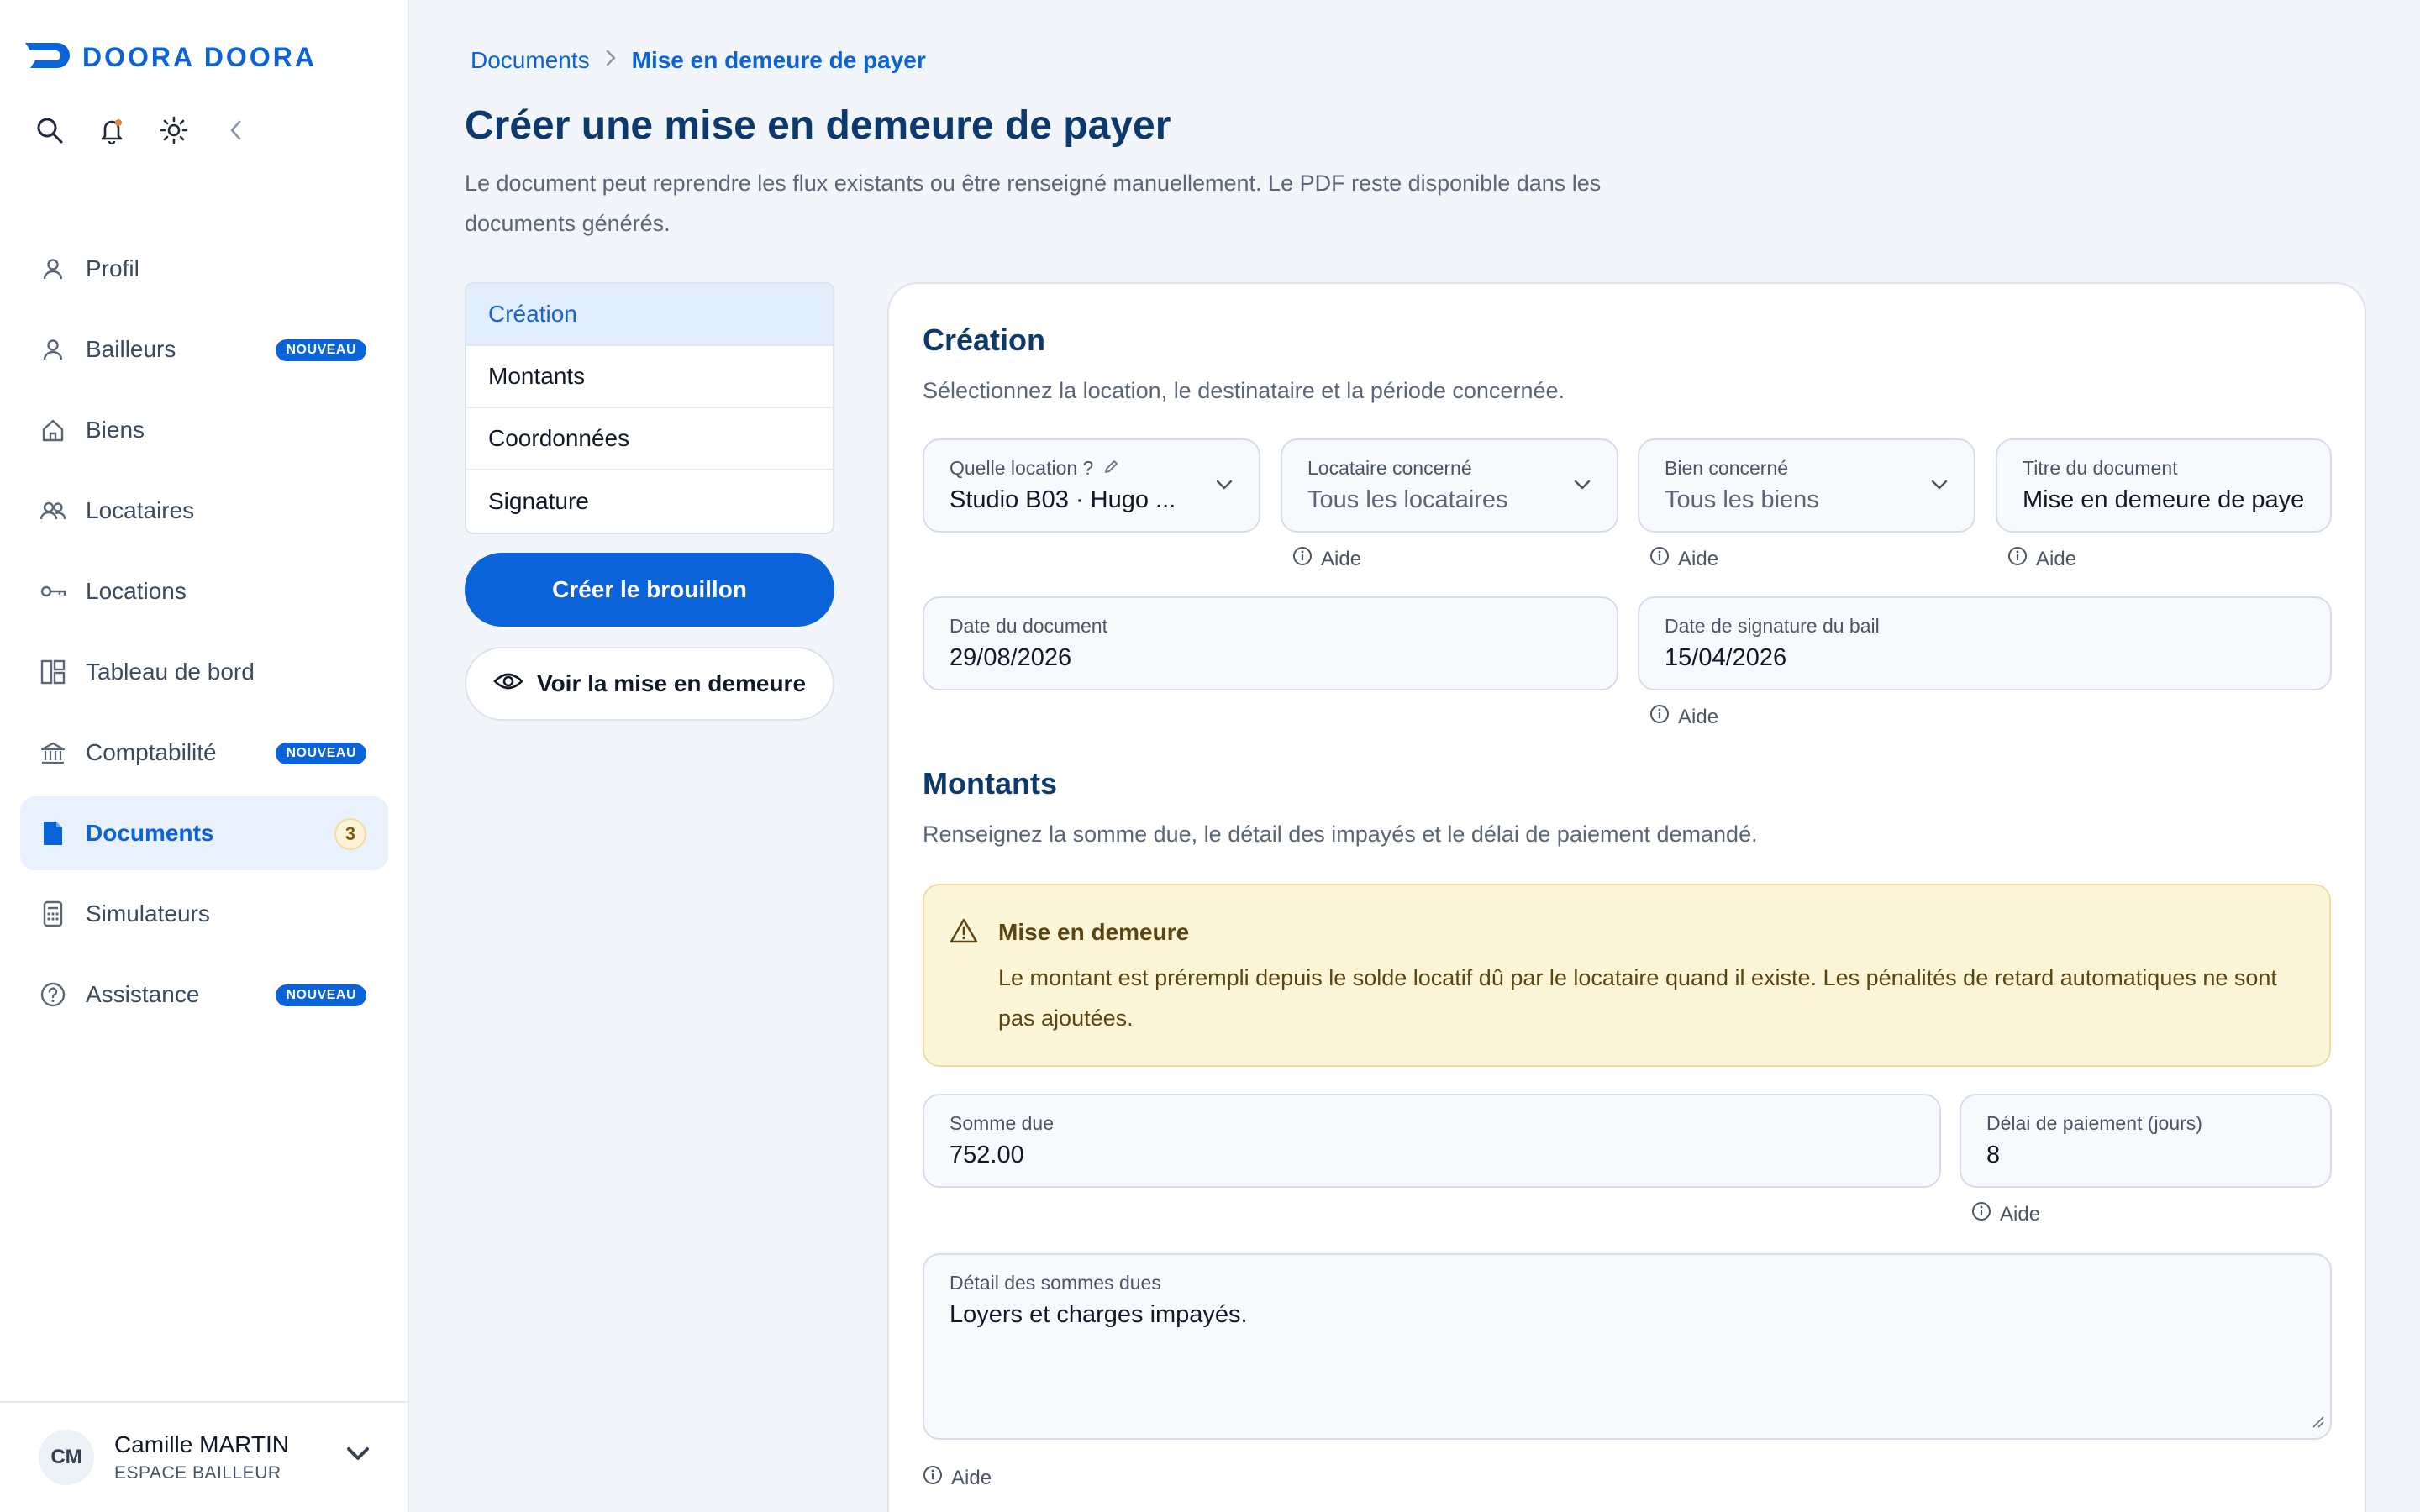 The image size is (2420, 1512). What do you see at coordinates (116, 430) in the screenshot?
I see `sidebar-item-label: Biens` at bounding box center [116, 430].